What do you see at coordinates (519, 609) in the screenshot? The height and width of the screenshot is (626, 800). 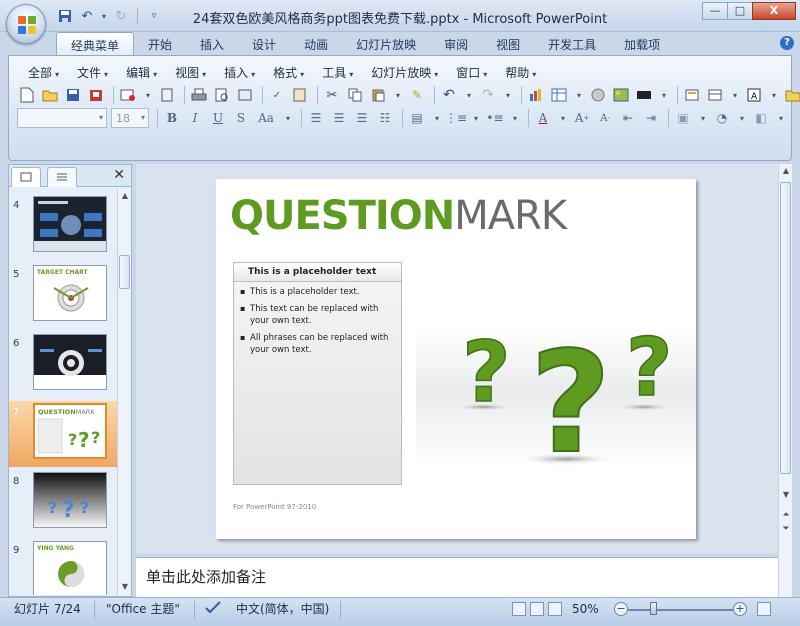 I see `normal-view-icon` at bounding box center [519, 609].